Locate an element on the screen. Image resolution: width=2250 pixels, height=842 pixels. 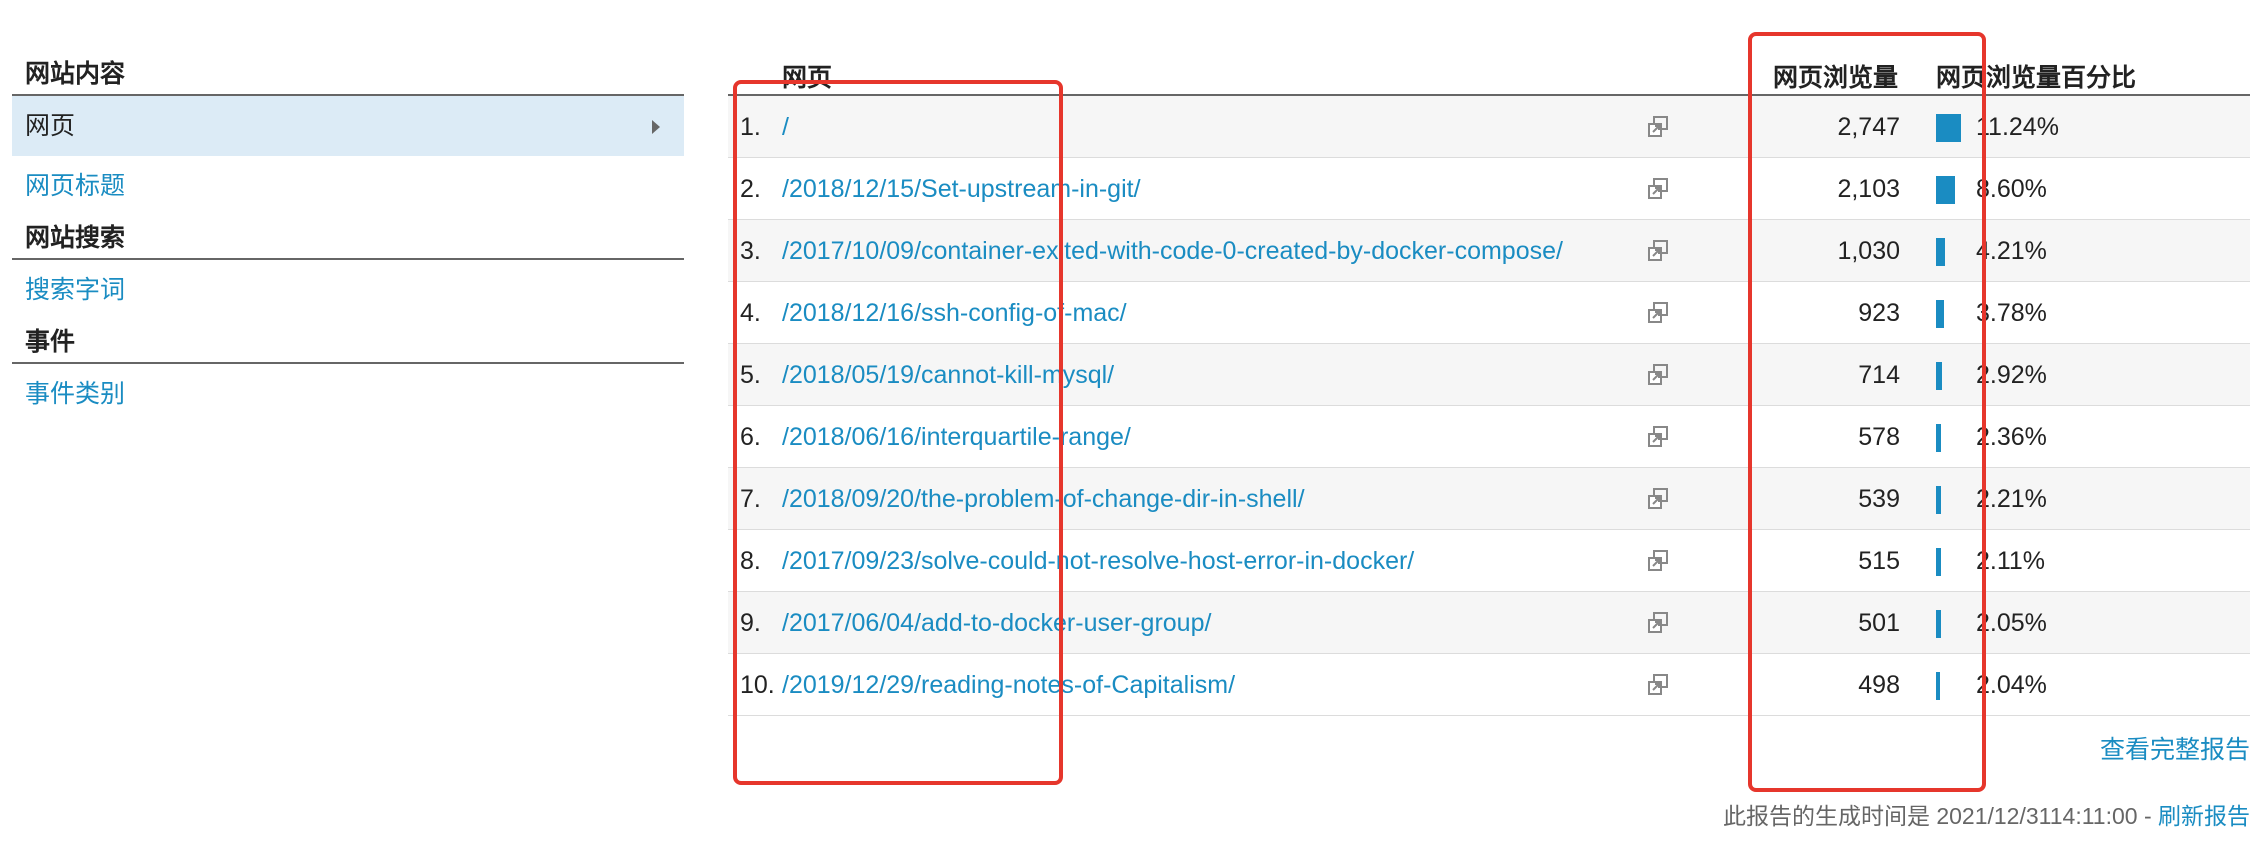
refresh-report-link: 刷新报告 is located at coordinates (2204, 816).